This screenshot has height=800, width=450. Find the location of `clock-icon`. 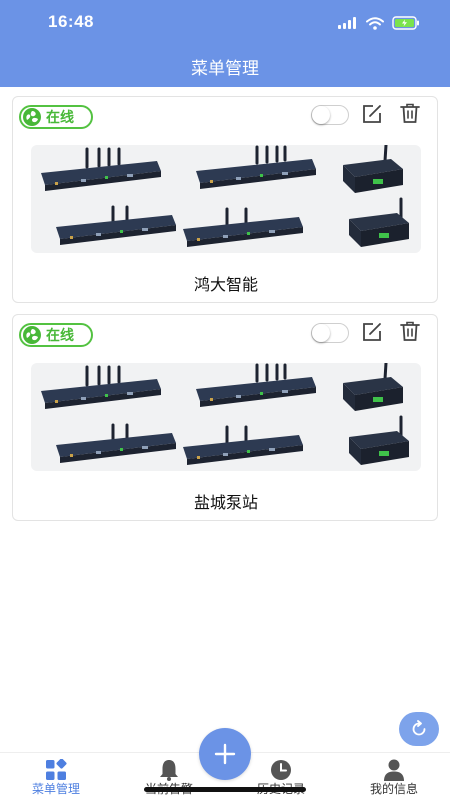

clock-icon is located at coordinates (281, 770).